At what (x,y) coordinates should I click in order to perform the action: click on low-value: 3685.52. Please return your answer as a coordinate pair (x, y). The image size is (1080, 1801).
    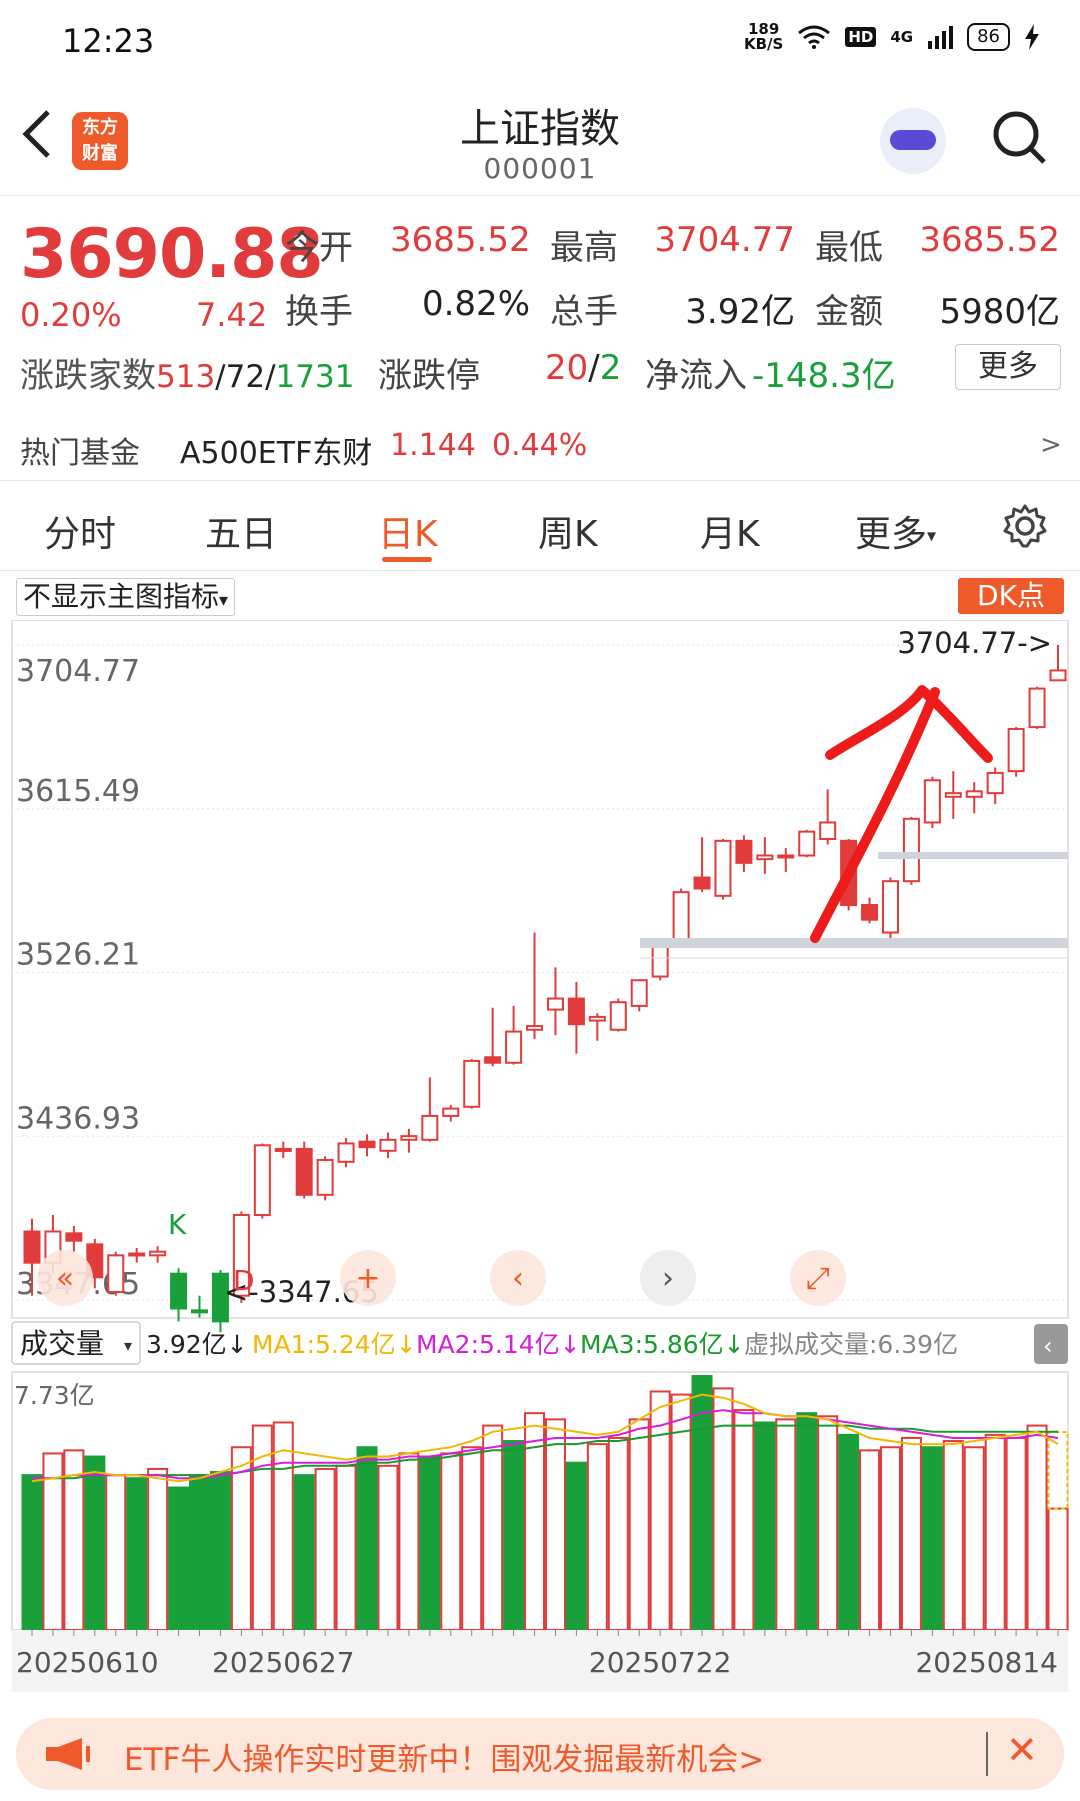
    Looking at the image, I should click on (989, 240).